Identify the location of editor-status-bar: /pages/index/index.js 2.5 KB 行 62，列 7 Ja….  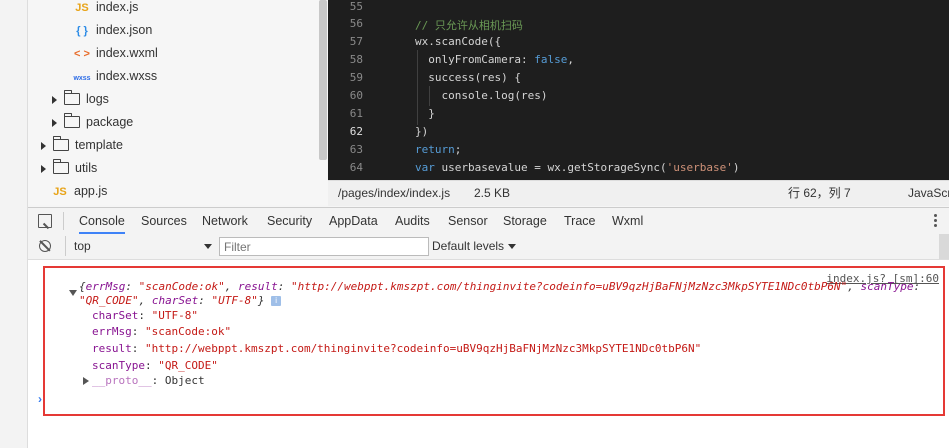
(638, 193).